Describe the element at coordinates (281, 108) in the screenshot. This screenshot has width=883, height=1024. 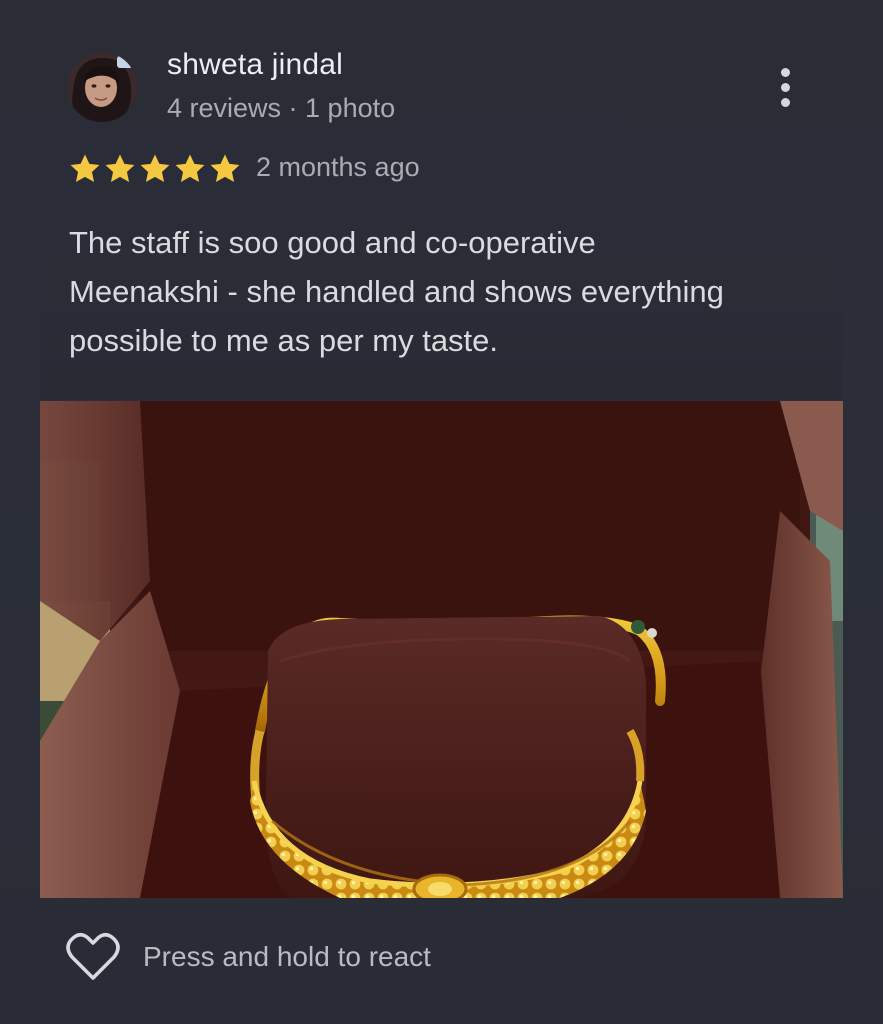
I see `author-meta: 4 reviews · 1 photo` at that location.